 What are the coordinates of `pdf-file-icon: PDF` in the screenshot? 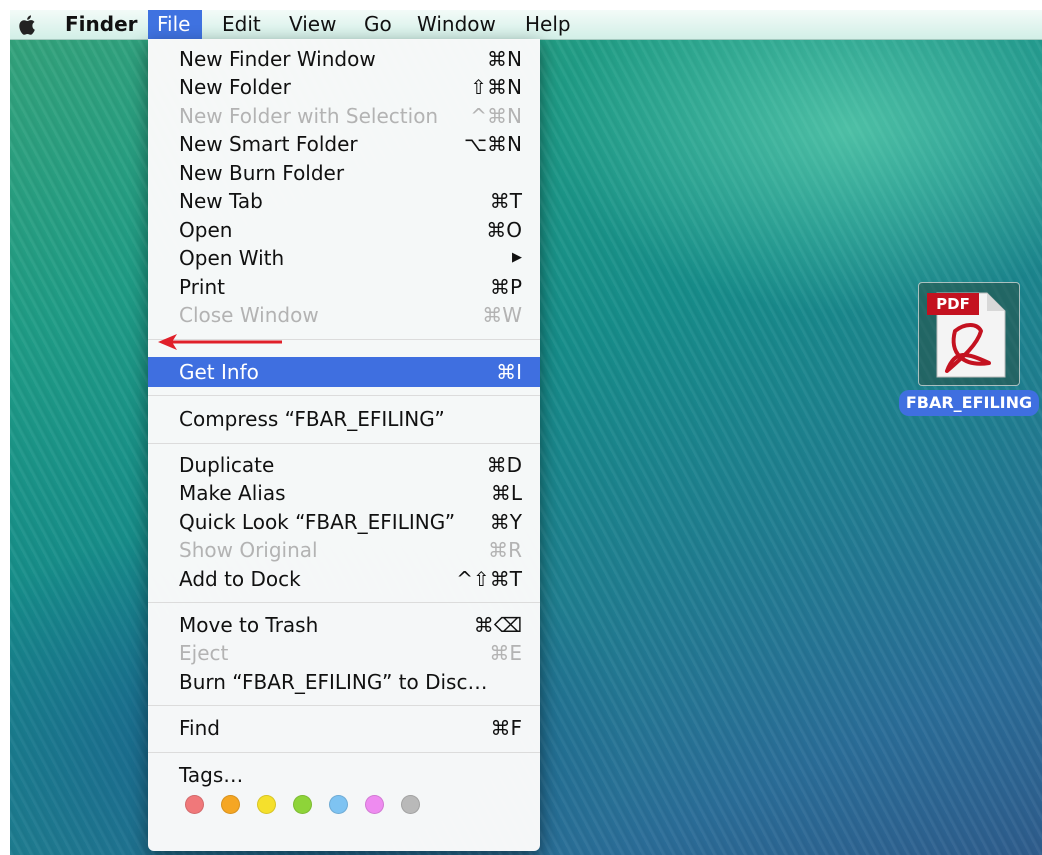 It's located at (969, 334).